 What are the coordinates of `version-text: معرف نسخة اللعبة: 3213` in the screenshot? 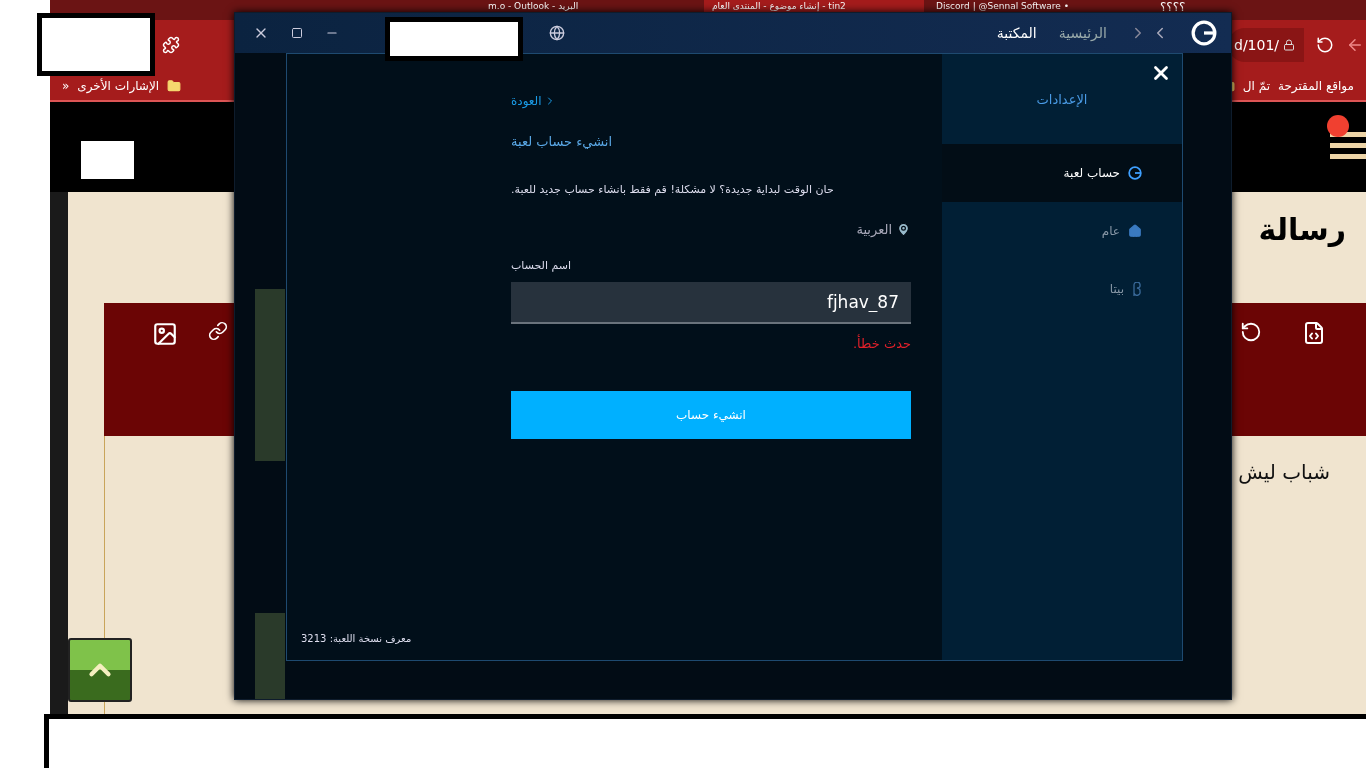 It's located at (356, 638).